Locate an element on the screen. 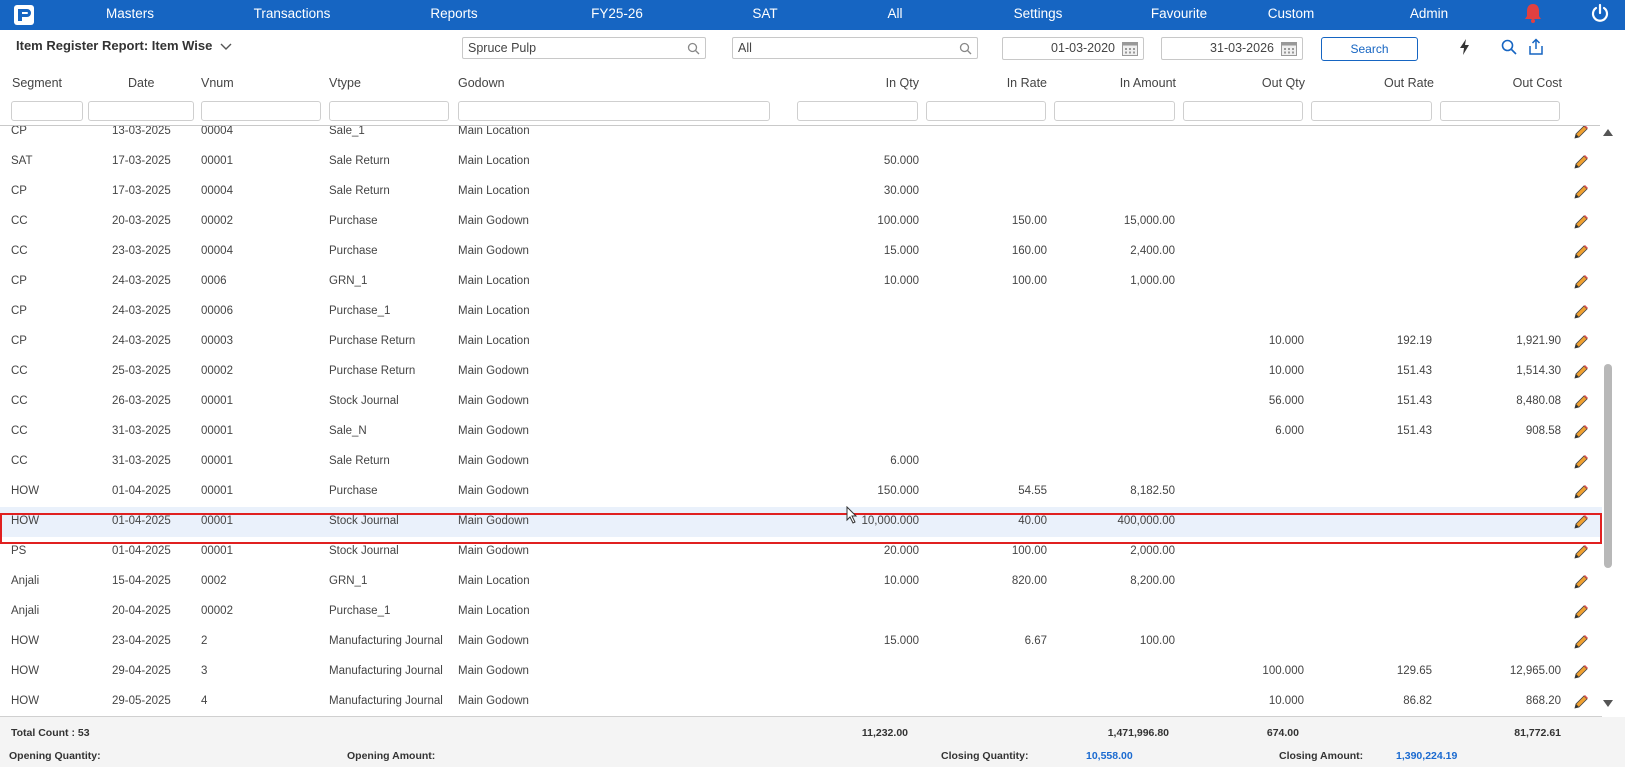  bell-icon is located at coordinates (1533, 13).